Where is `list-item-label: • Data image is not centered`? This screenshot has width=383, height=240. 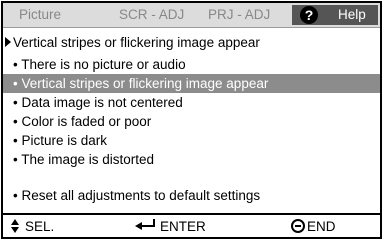 list-item-label: • Data image is not centered is located at coordinates (98, 102).